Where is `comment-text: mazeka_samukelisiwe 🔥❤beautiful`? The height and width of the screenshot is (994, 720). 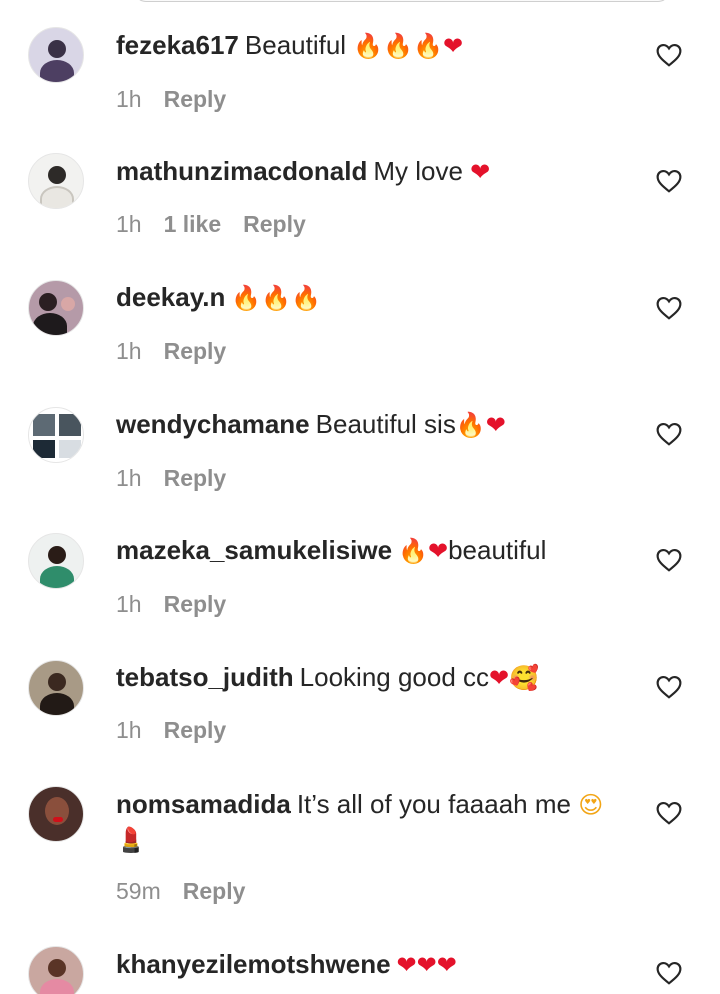 comment-text: mazeka_samukelisiwe 🔥❤beautiful is located at coordinates (376, 550).